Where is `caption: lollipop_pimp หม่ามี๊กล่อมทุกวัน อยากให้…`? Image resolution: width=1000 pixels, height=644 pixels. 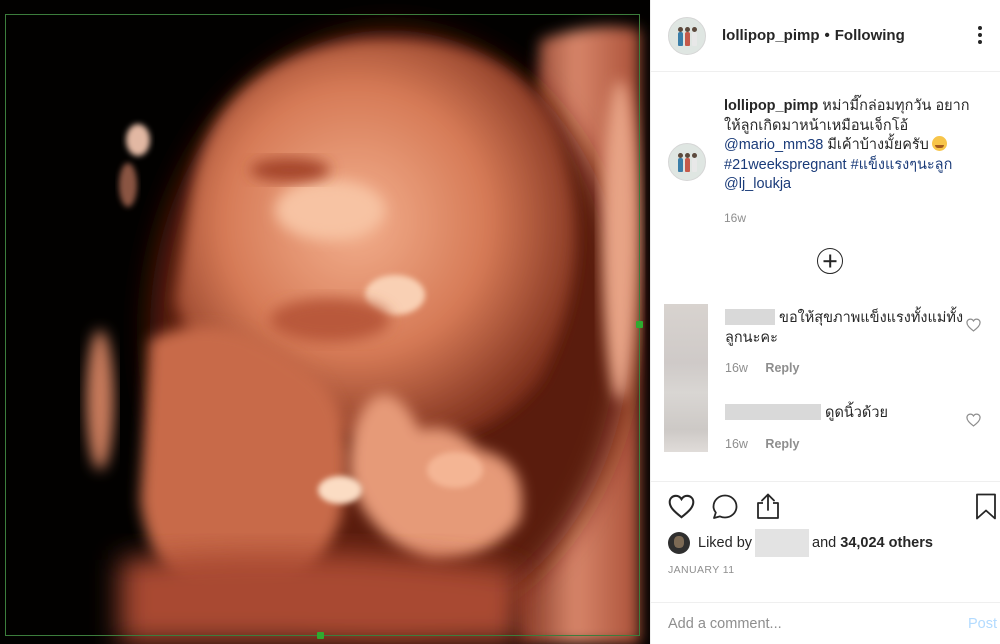 caption: lollipop_pimp หม่ามี๊กล่อมทุกวัน อยากให้… is located at coordinates (821, 162).